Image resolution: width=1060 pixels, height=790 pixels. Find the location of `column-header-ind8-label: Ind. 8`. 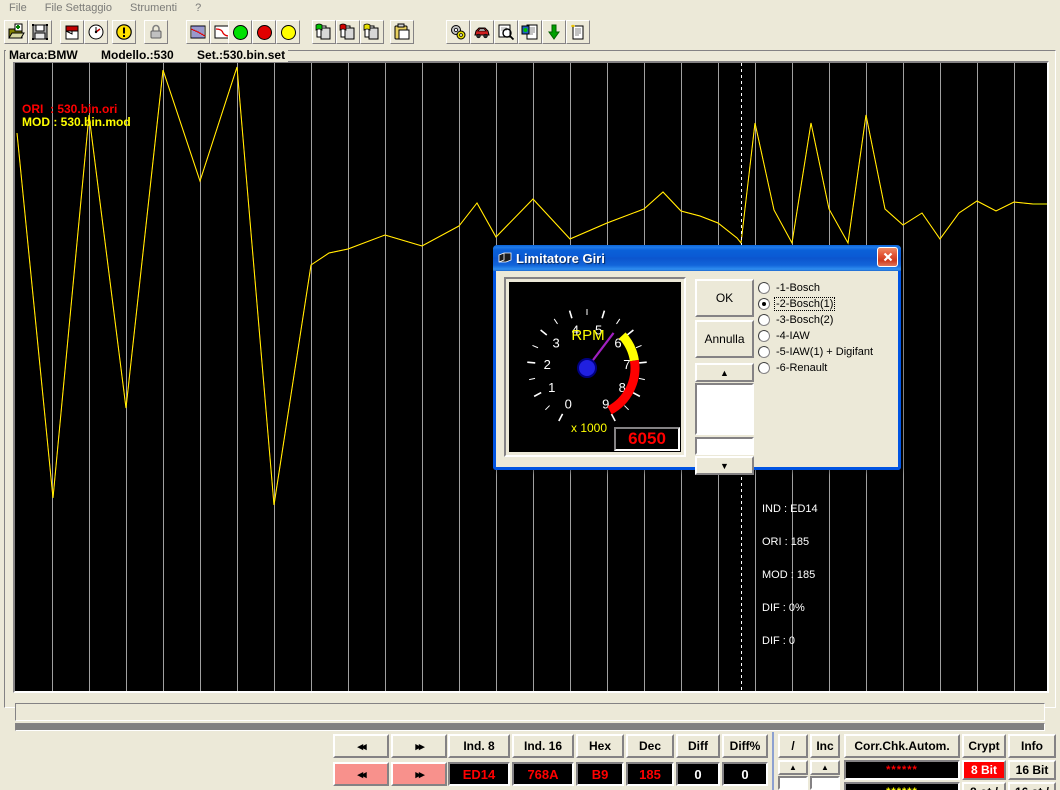

column-header-ind8-label: Ind. 8 is located at coordinates (479, 746).